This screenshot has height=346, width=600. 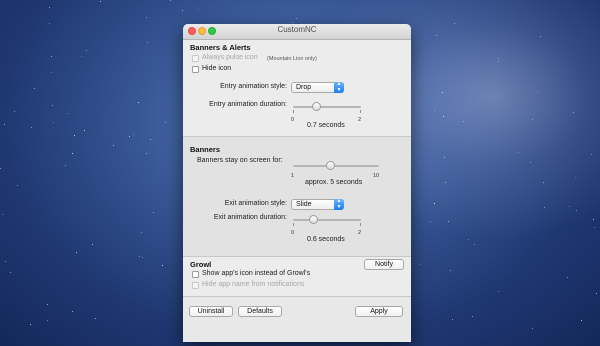 I want to click on title-bar: CustomNC, so click(x=297, y=32).